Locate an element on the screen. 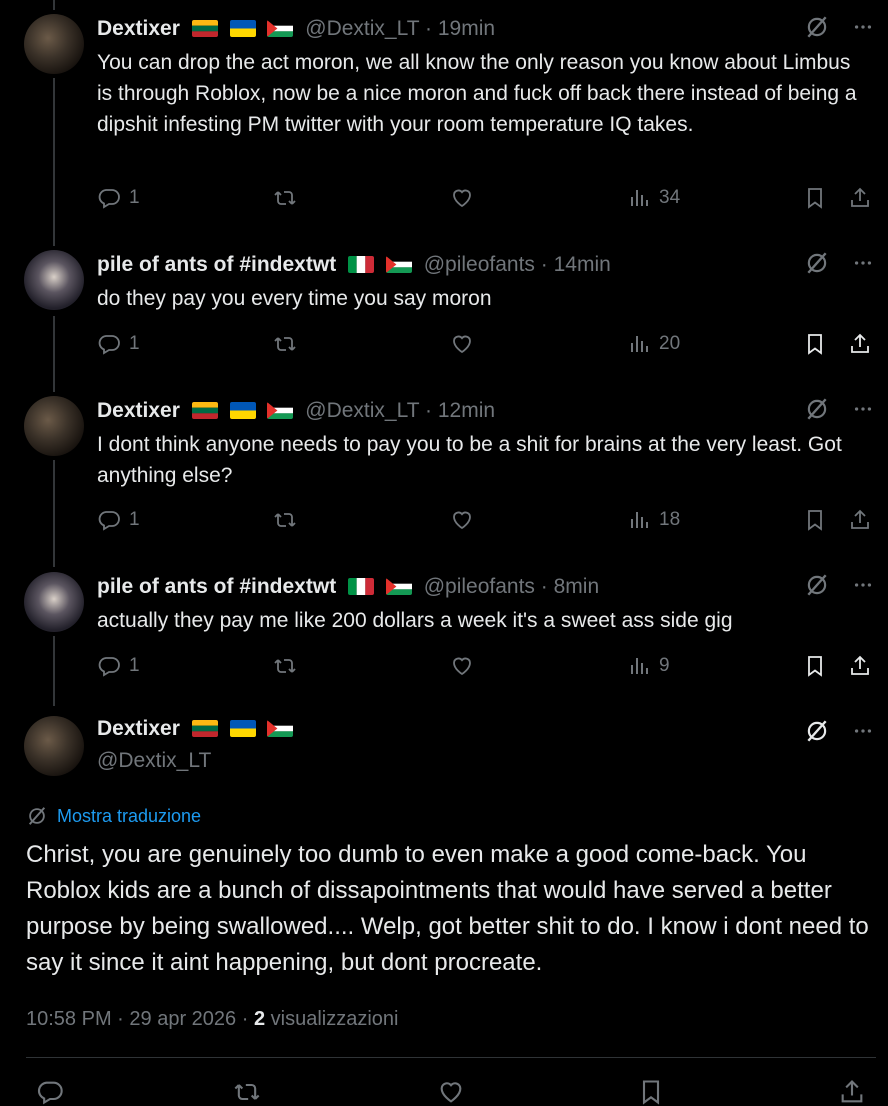  tweet-time: 10:58 PM is located at coordinates (69, 1019).